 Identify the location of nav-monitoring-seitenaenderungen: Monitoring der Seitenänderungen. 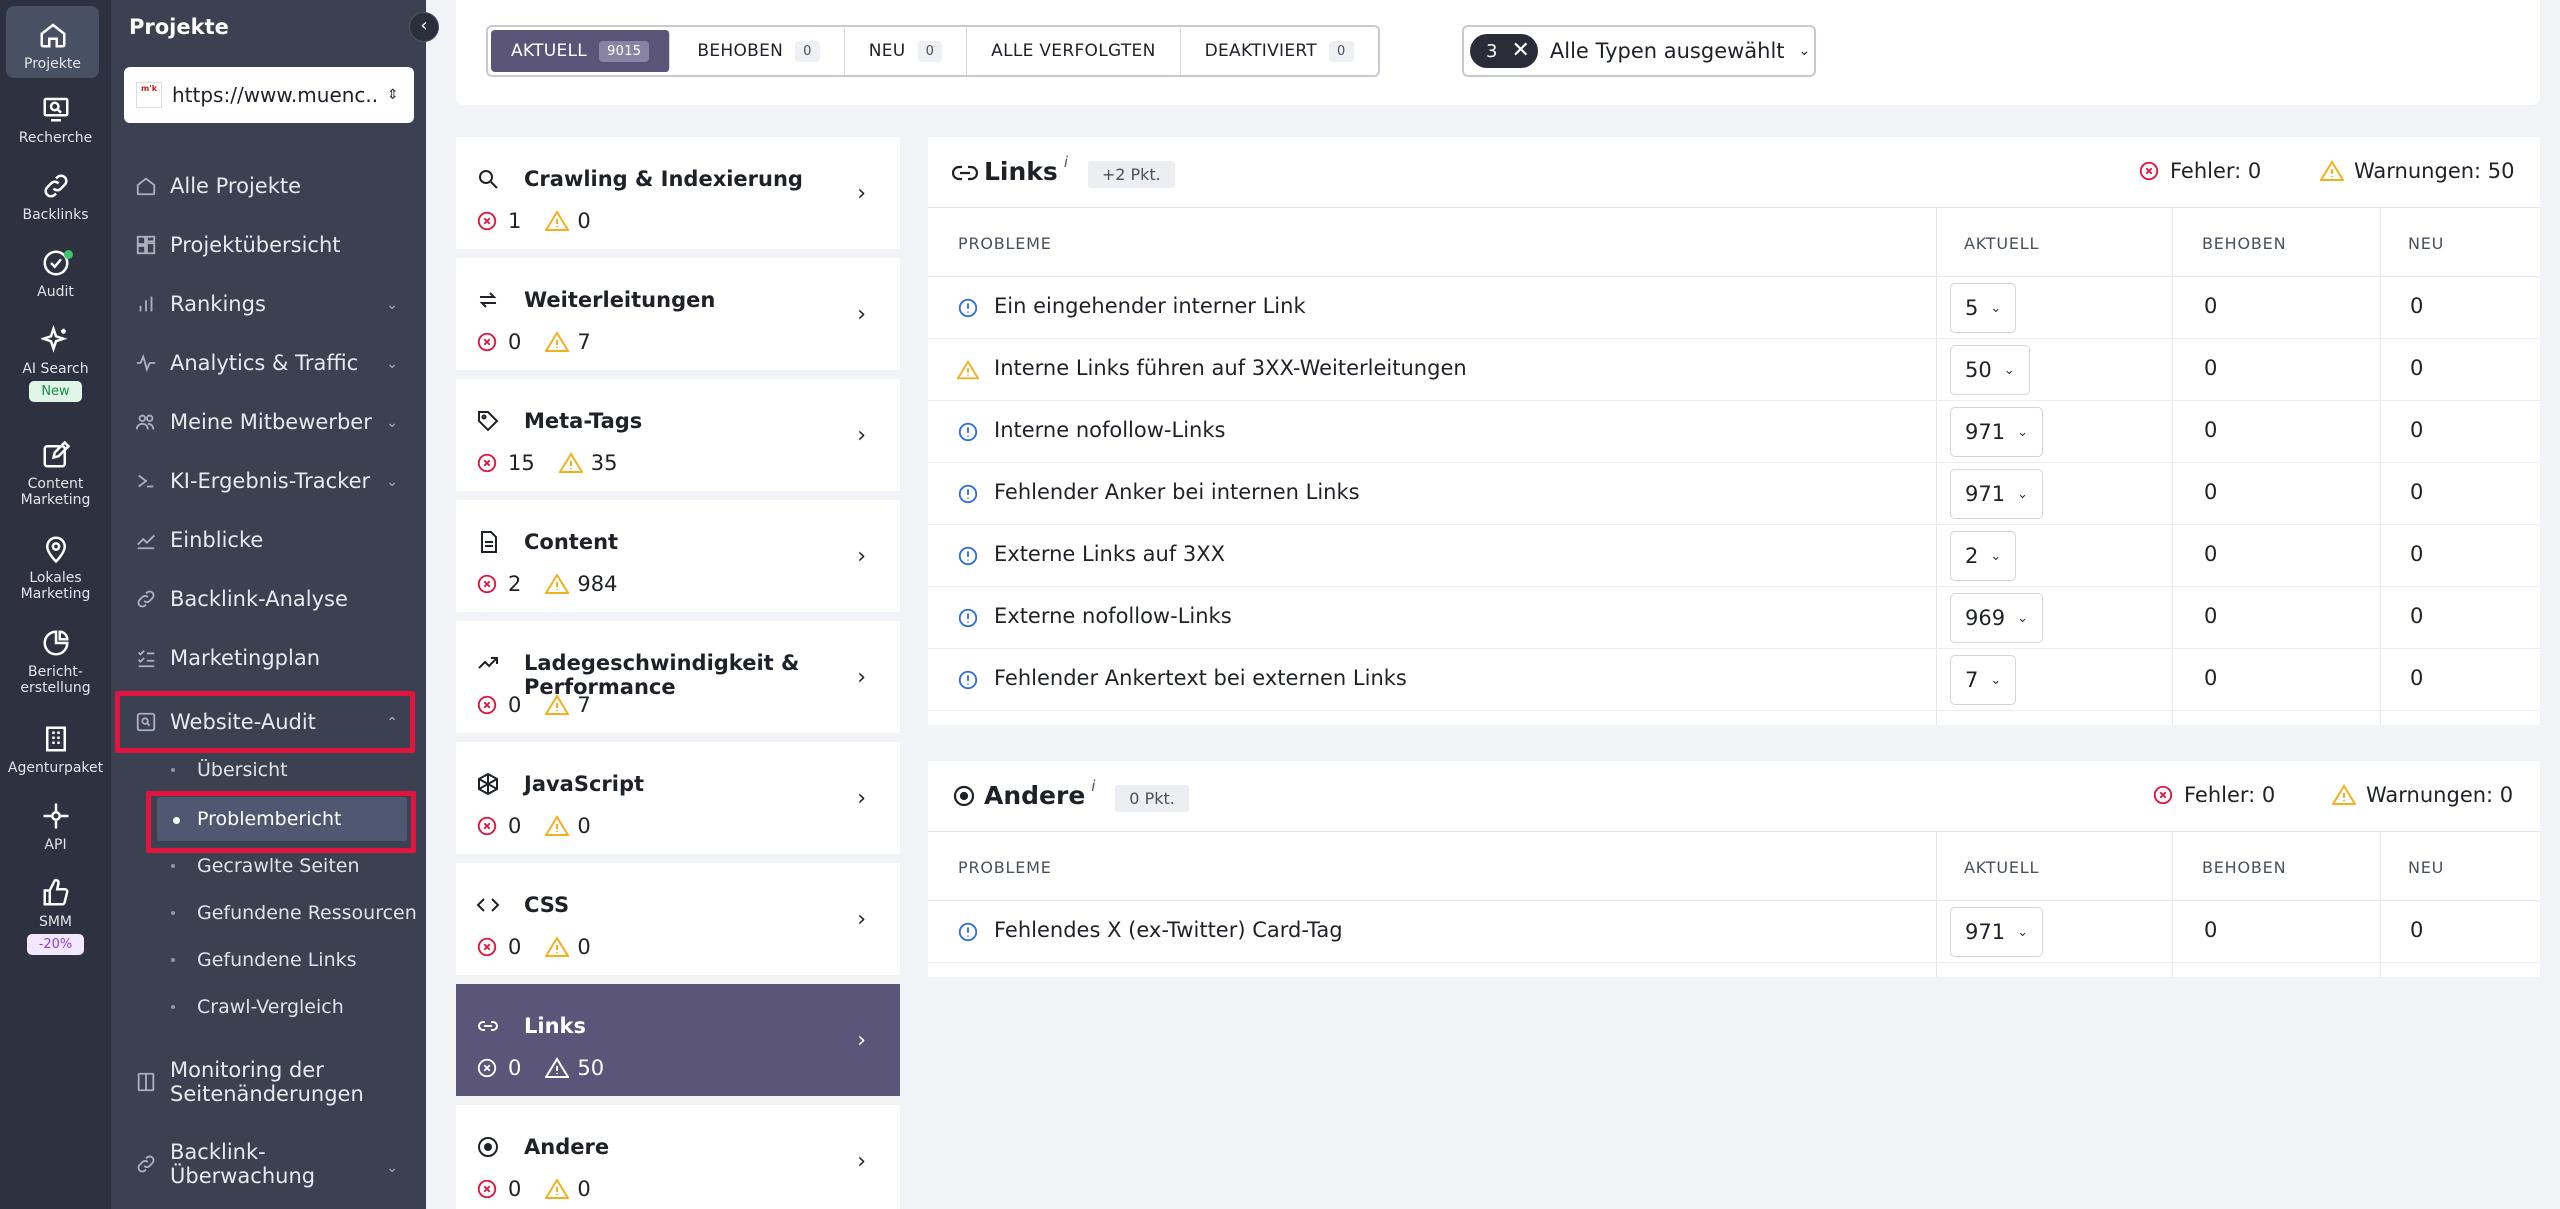
(268, 1082).